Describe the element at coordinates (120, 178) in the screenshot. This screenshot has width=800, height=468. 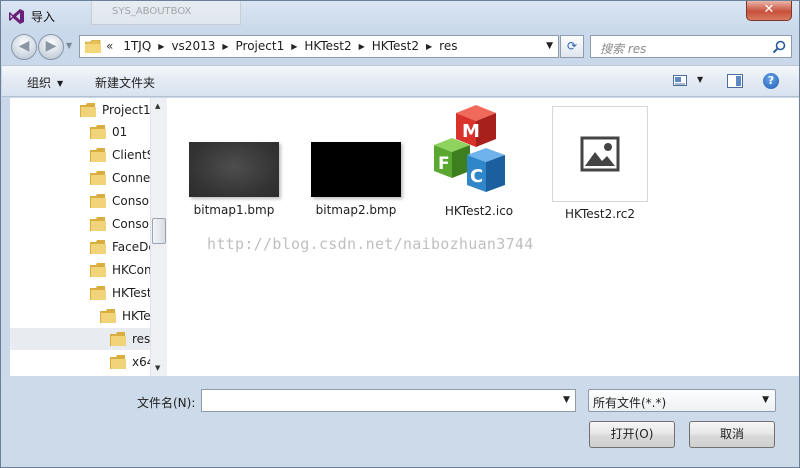
I see `tree-item-conne: Conne` at that location.